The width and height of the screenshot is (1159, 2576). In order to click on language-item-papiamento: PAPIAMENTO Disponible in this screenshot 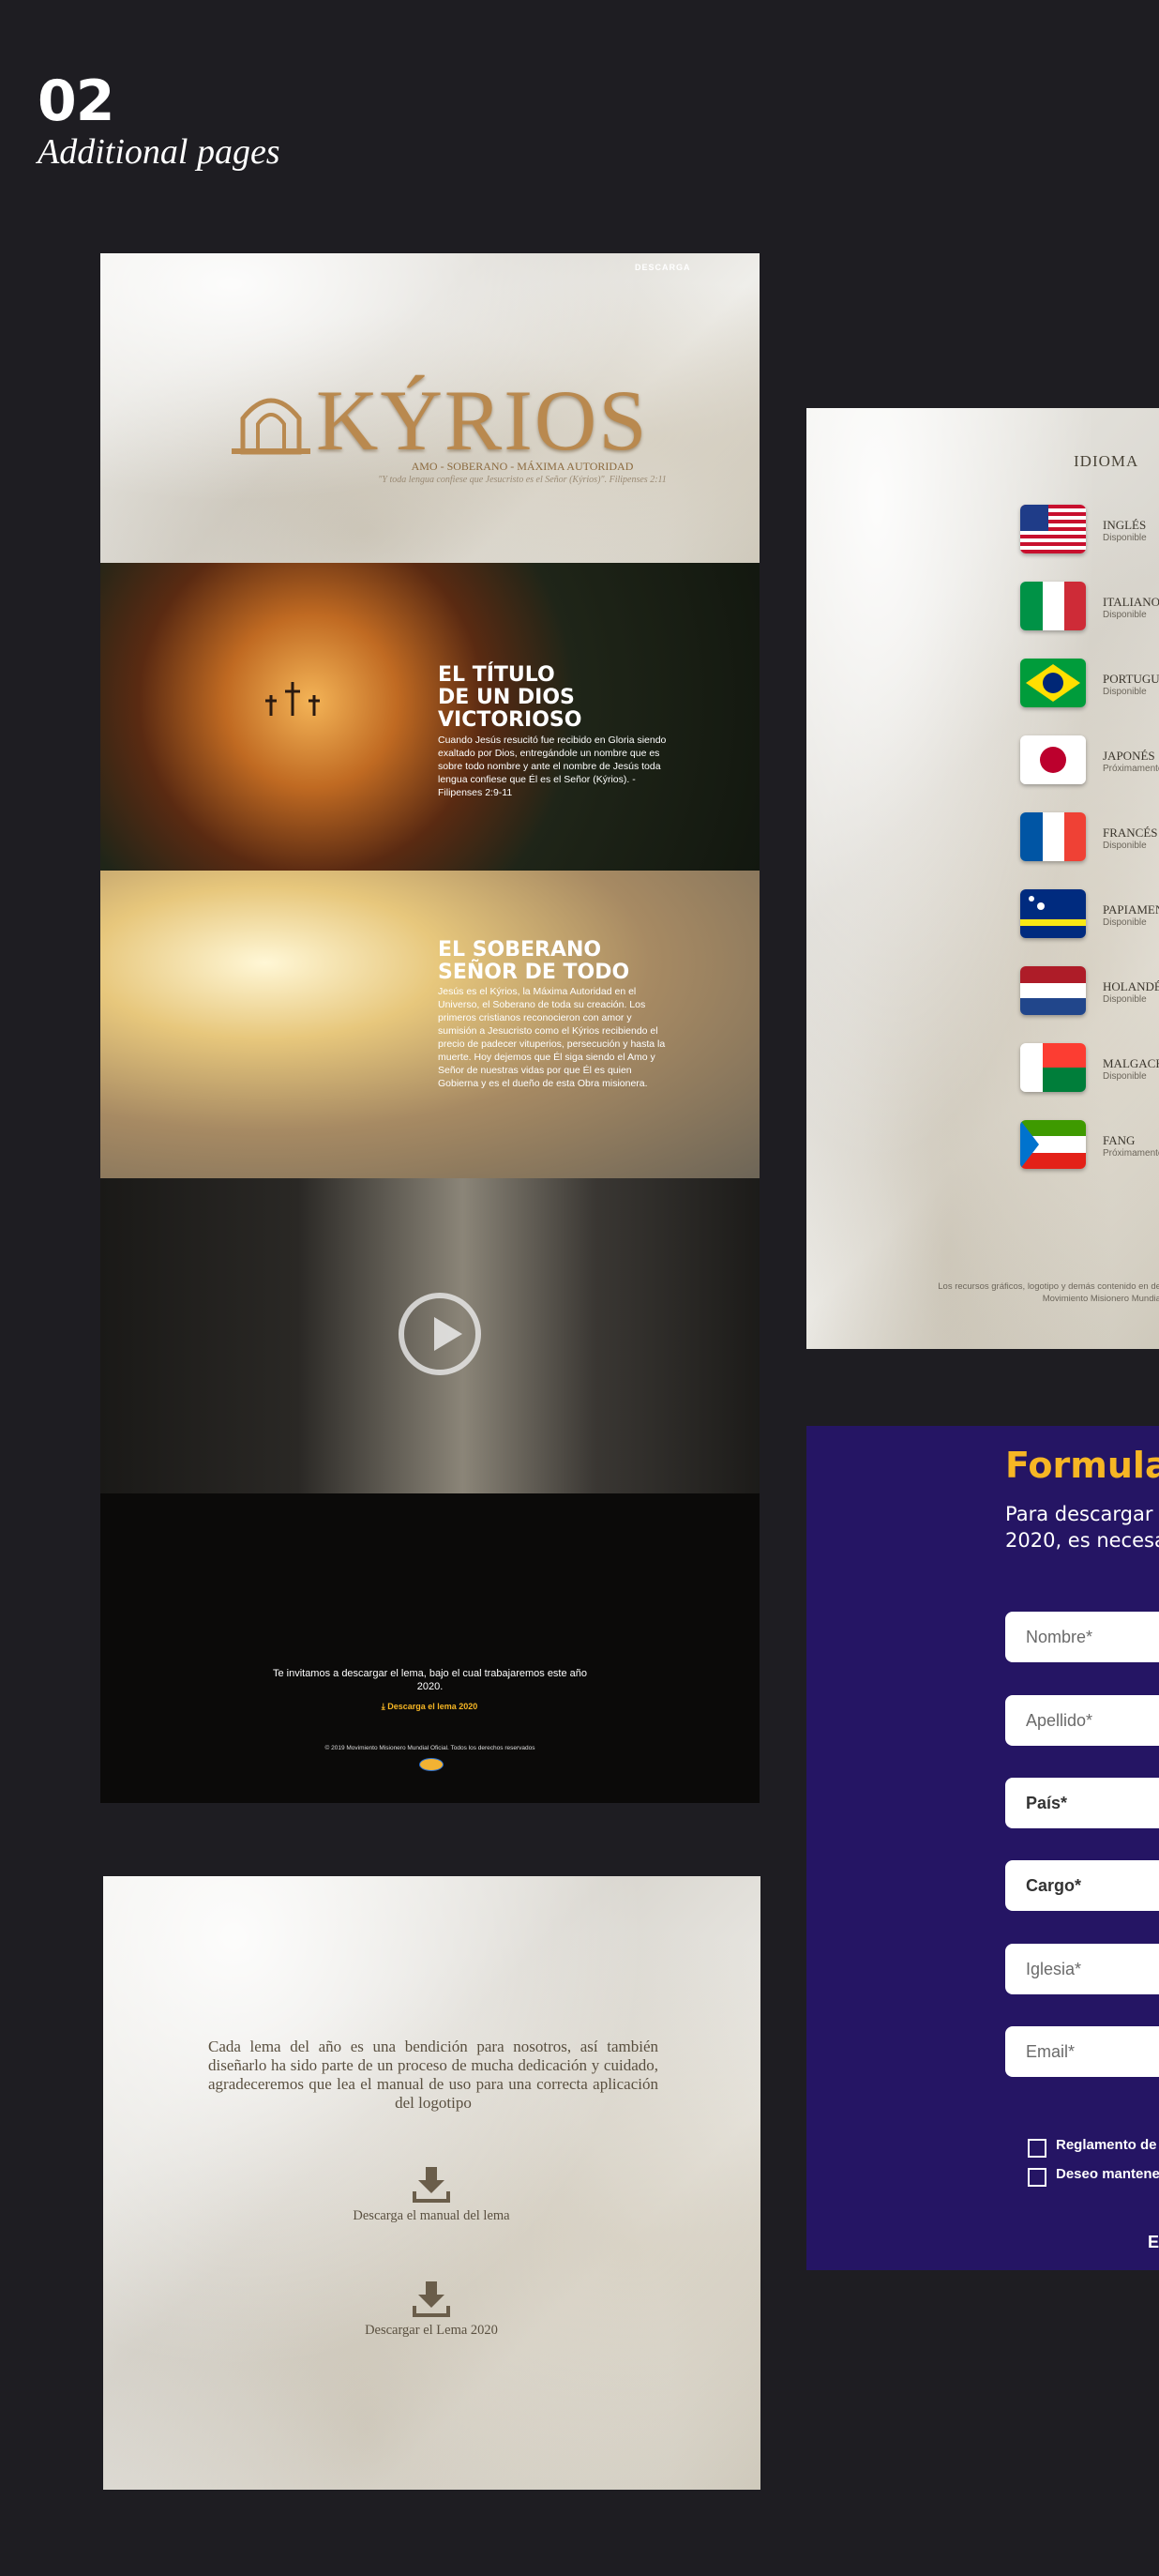, I will do `click(1089, 916)`.